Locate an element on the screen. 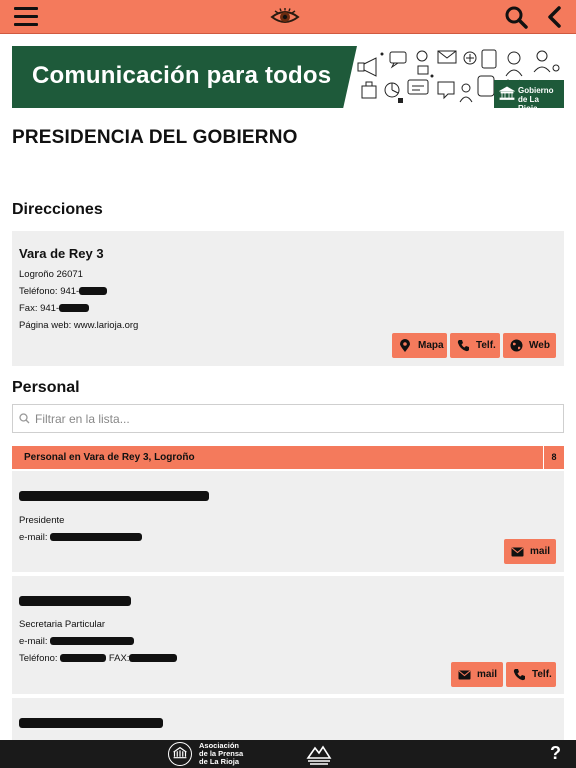 Image resolution: width=576 pixels, height=768 pixels. map-pin-icon is located at coordinates (405, 345).